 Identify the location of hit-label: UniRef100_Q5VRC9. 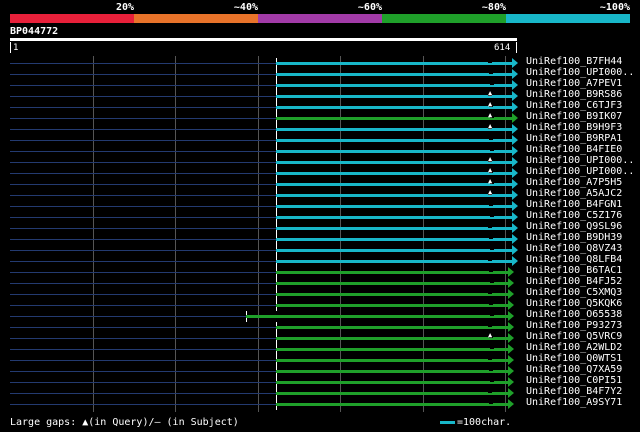
(574, 336).